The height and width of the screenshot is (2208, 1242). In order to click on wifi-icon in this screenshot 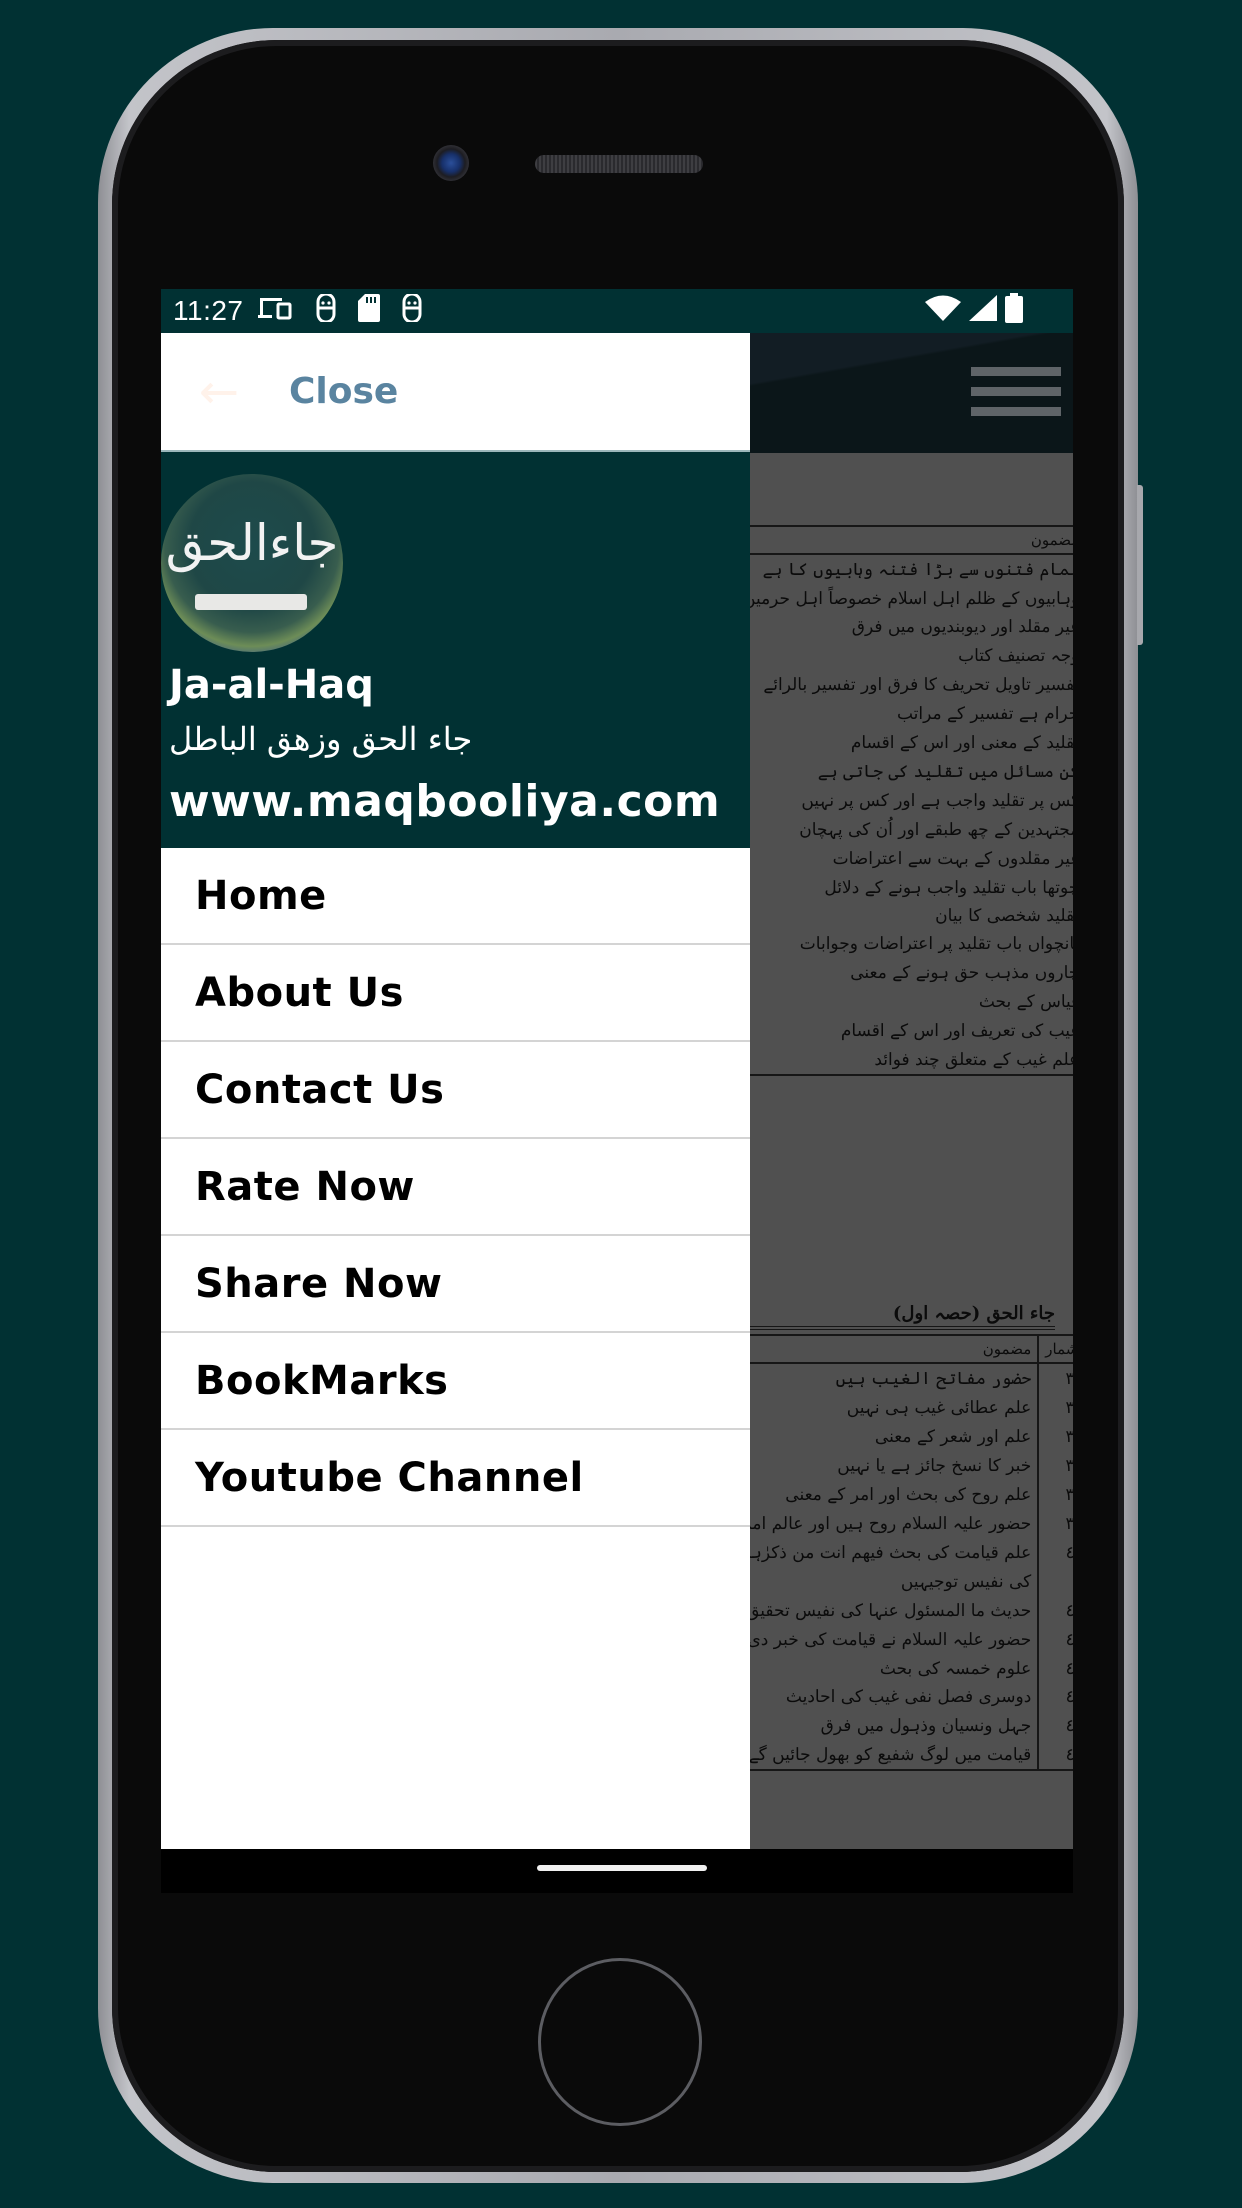, I will do `click(943, 311)`.